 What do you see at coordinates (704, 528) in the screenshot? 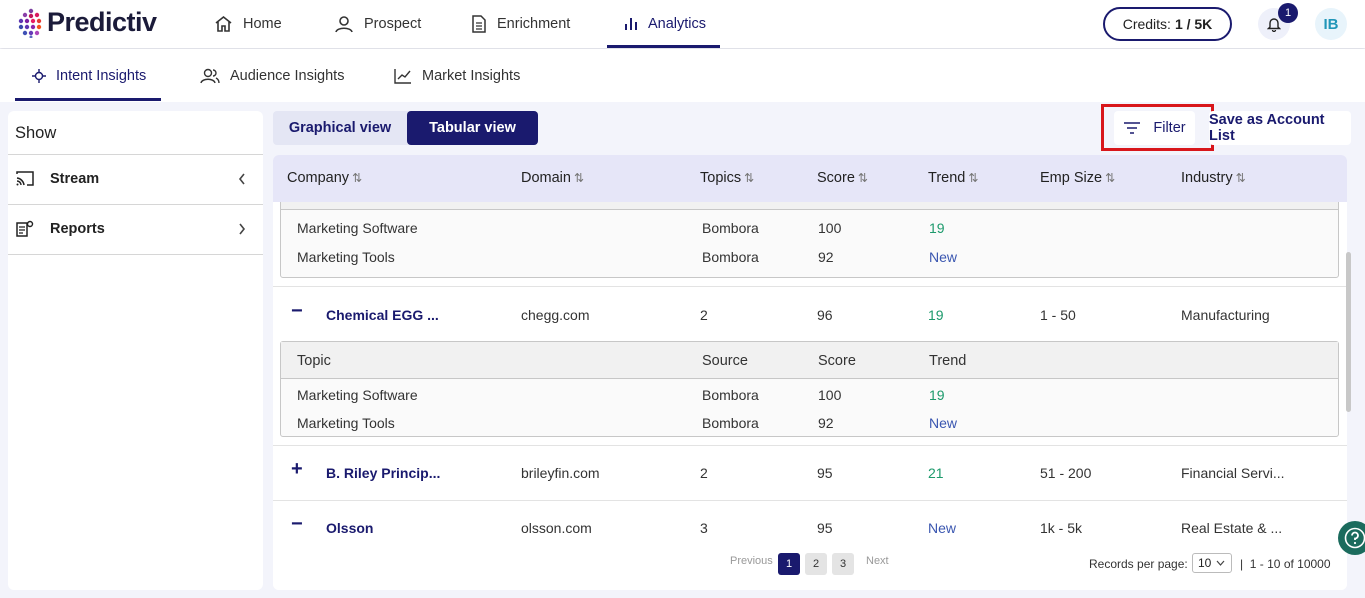
I see `topics-cell: 3` at bounding box center [704, 528].